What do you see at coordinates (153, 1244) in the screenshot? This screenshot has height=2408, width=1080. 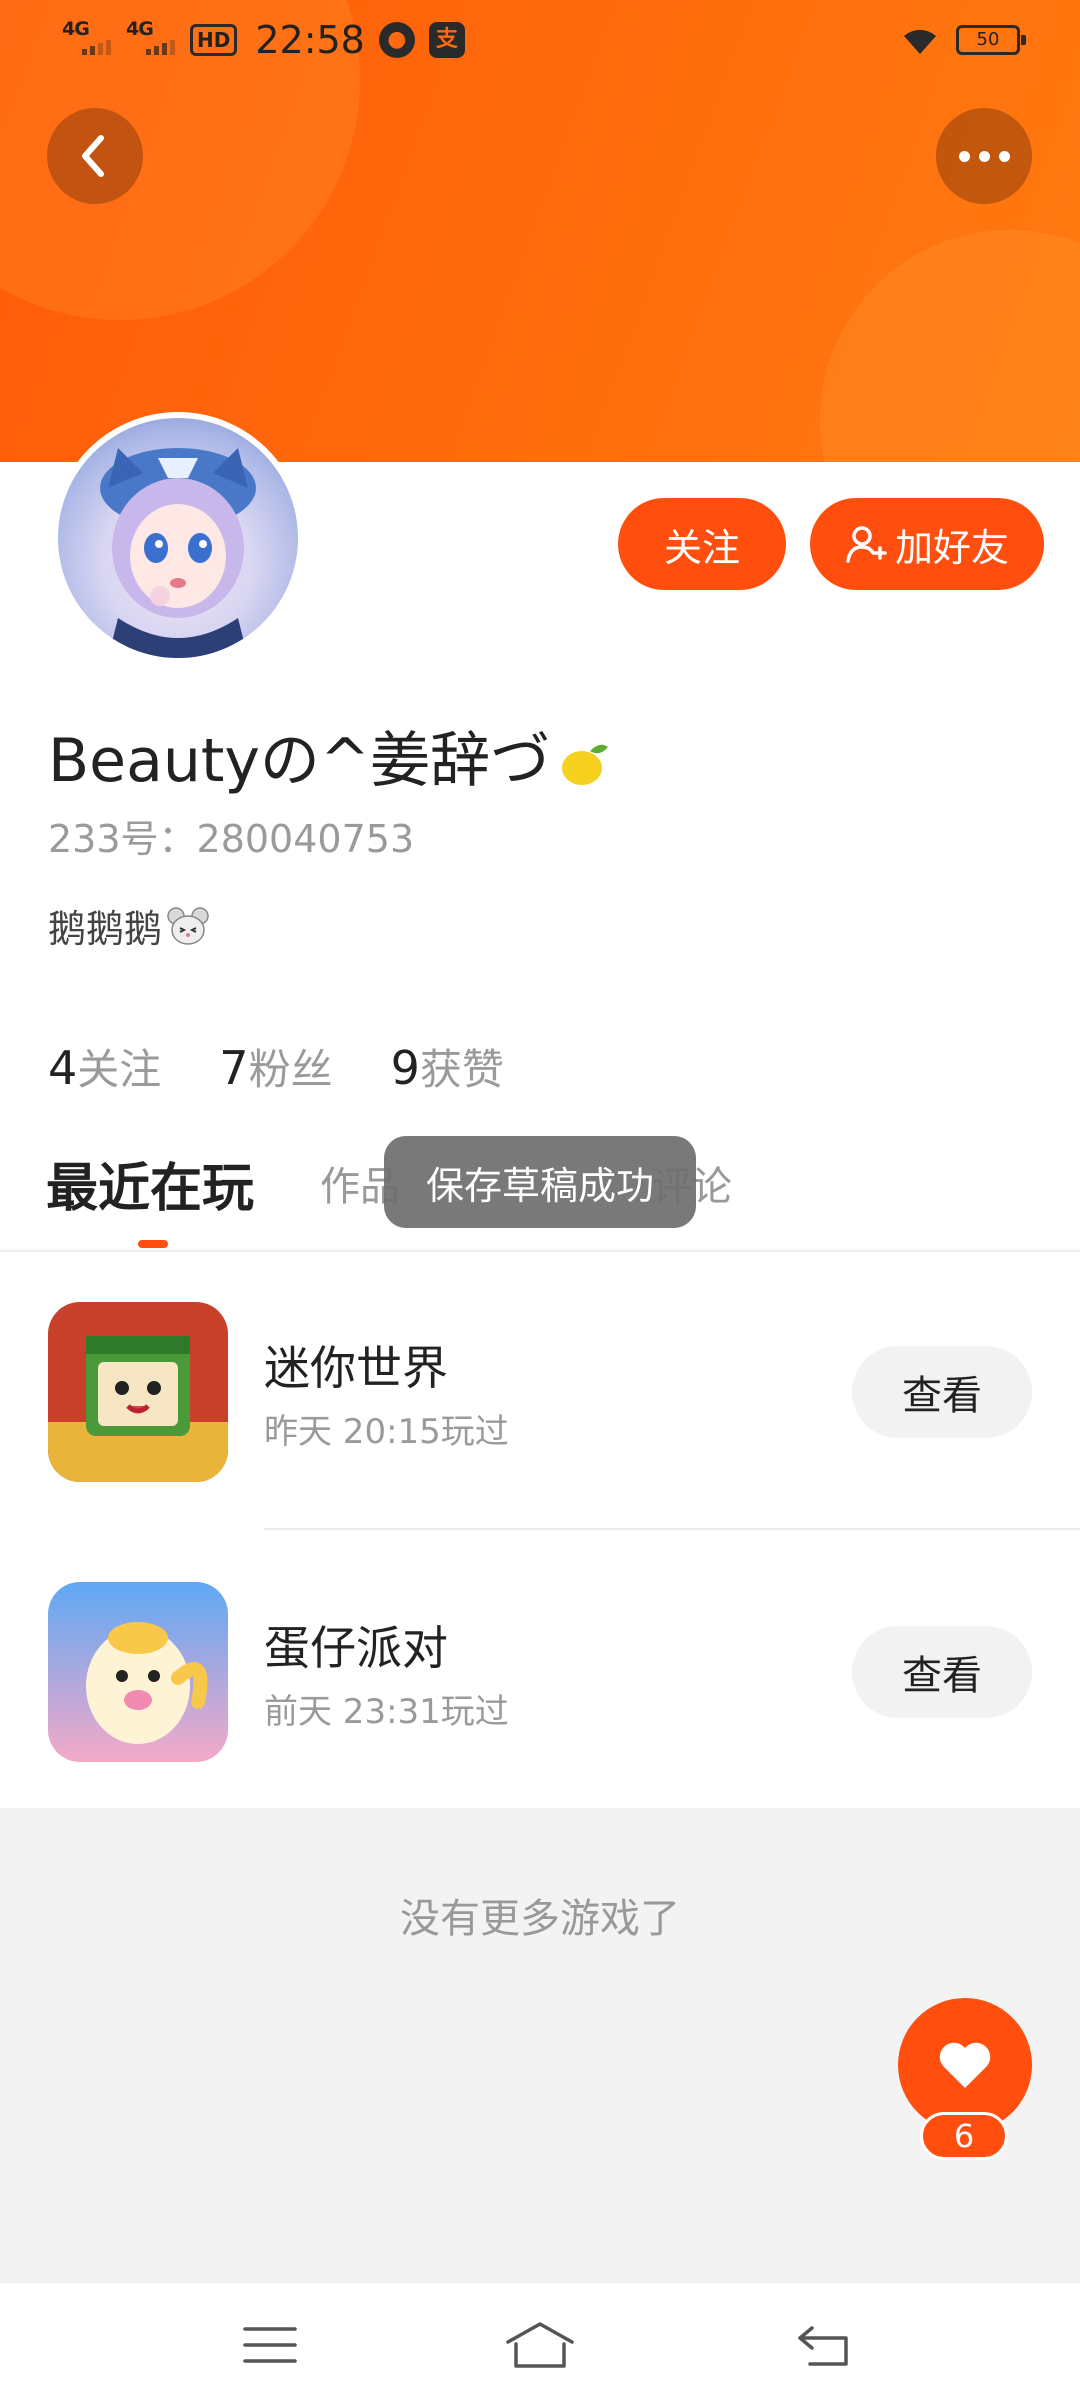 I see `tab-indicator` at bounding box center [153, 1244].